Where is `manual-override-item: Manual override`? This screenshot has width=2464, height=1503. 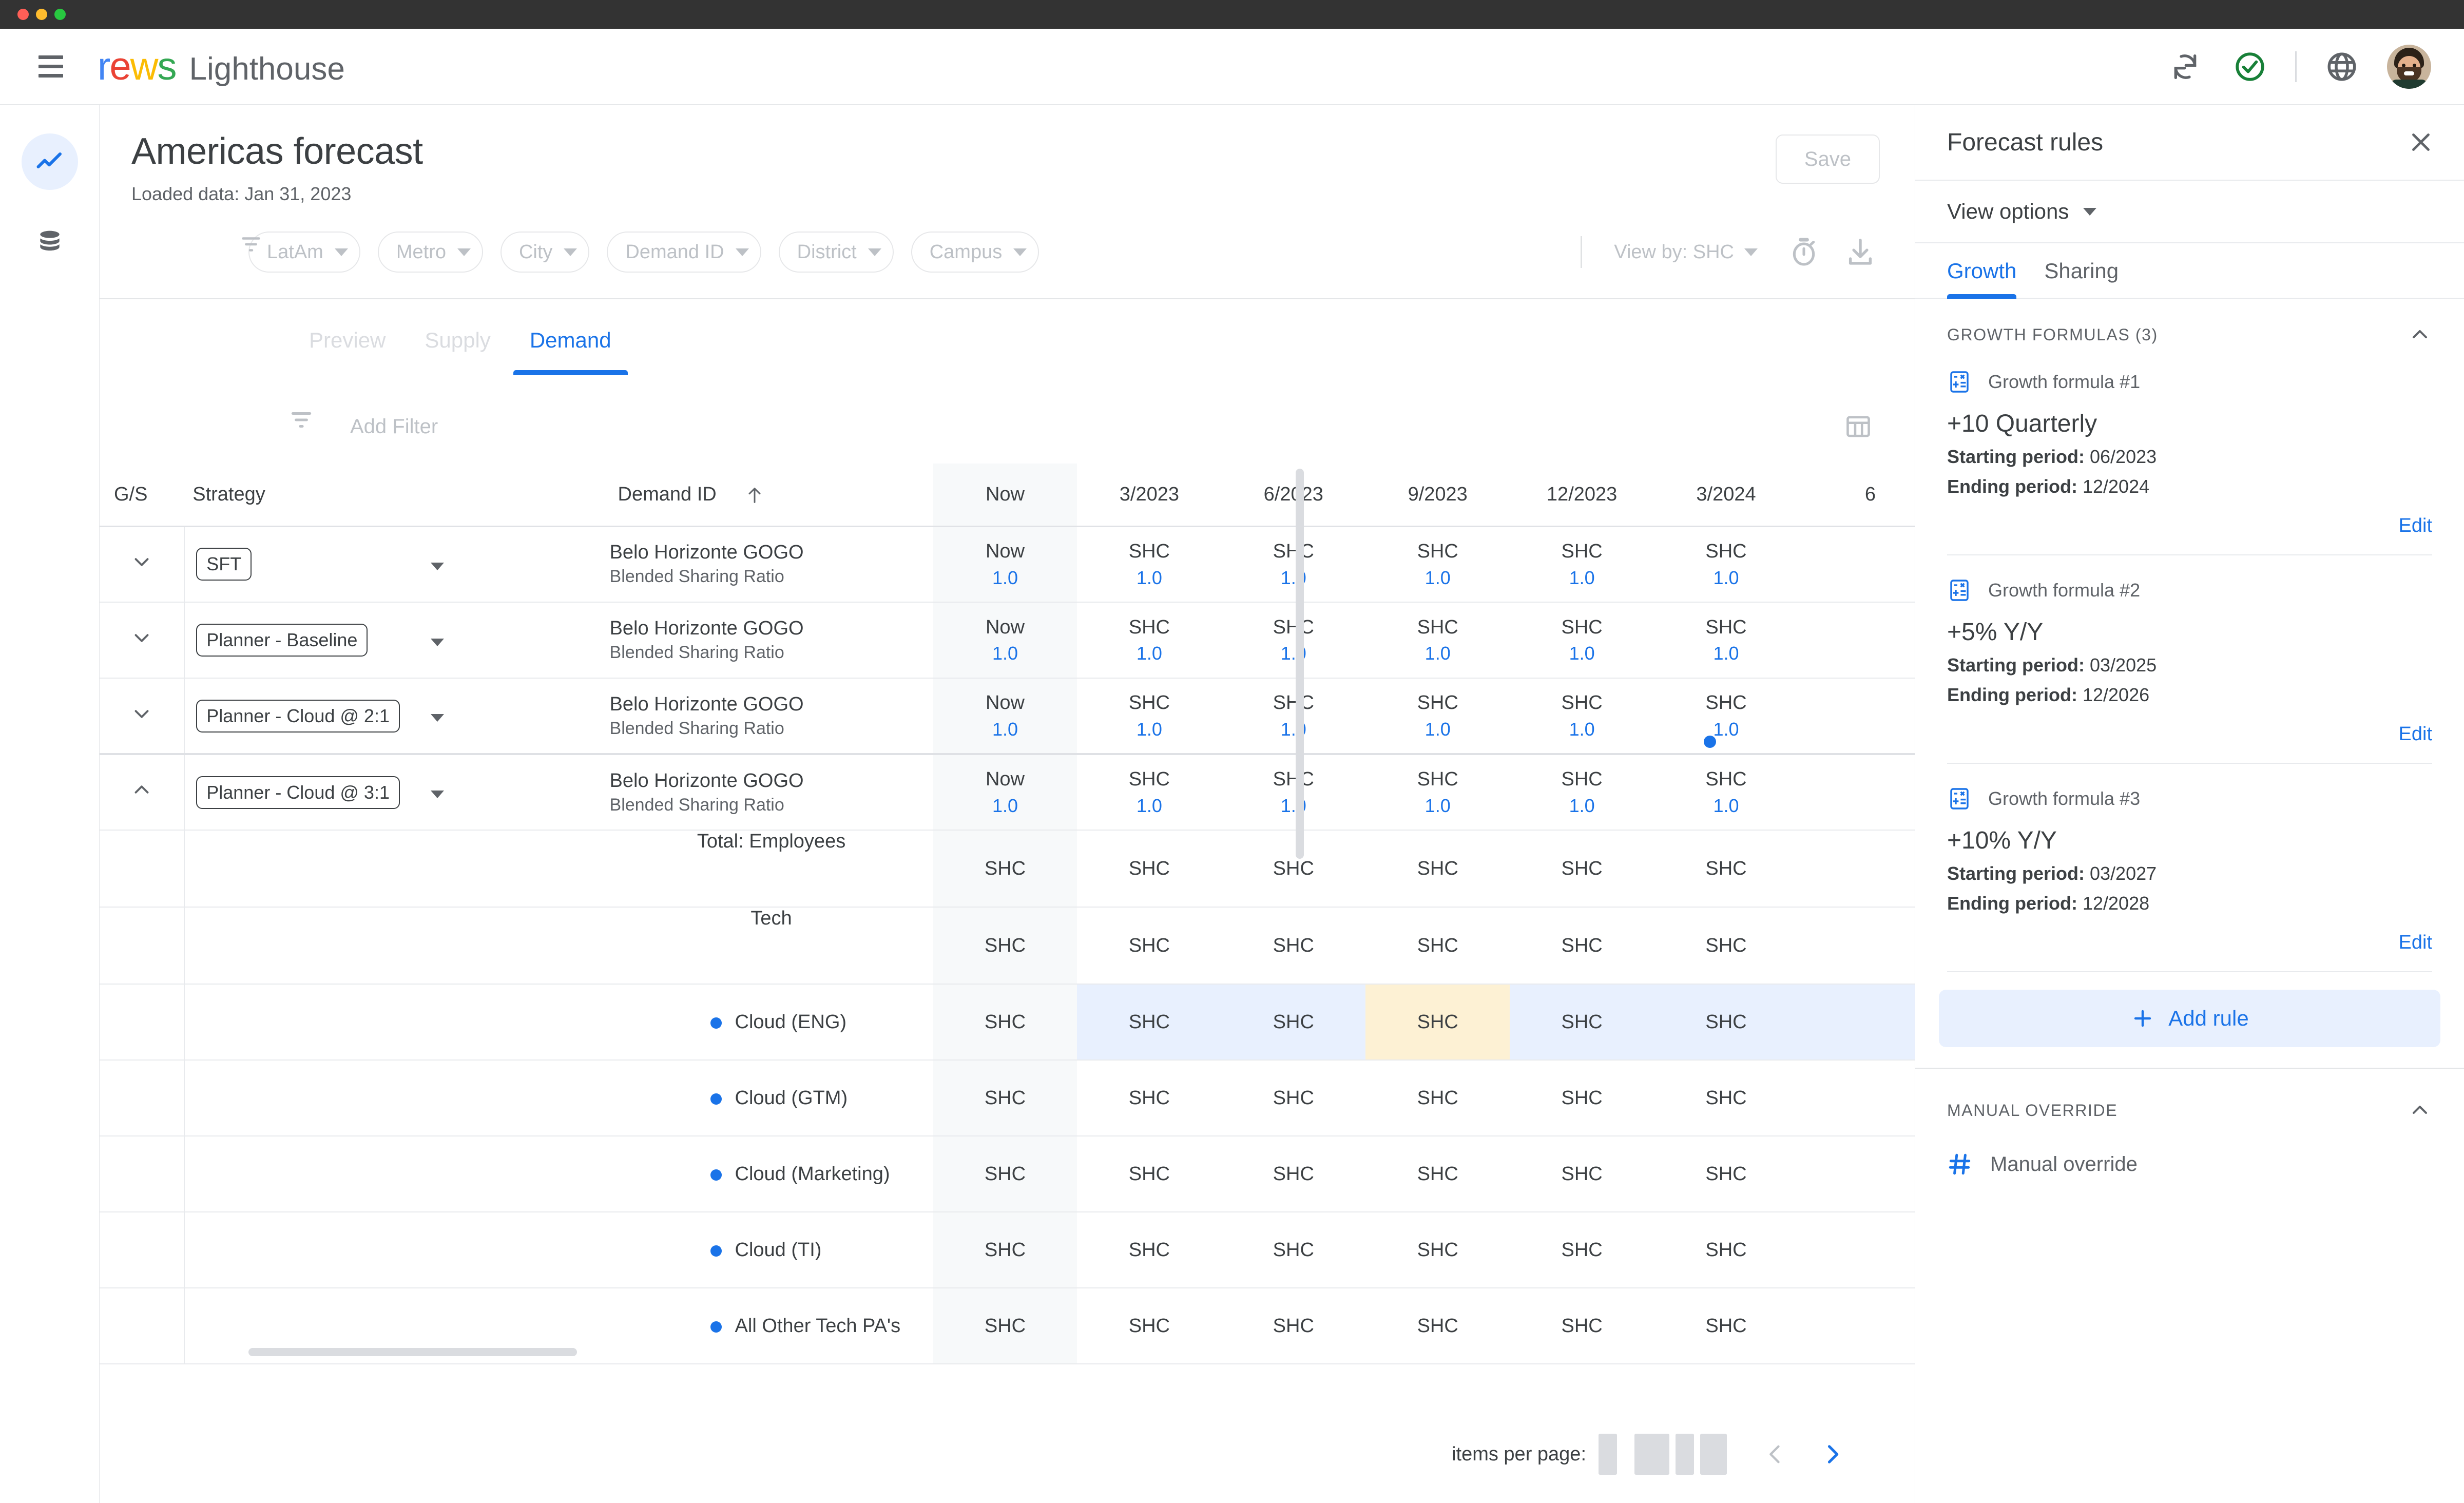 manual-override-item: Manual override is located at coordinates (2189, 1150).